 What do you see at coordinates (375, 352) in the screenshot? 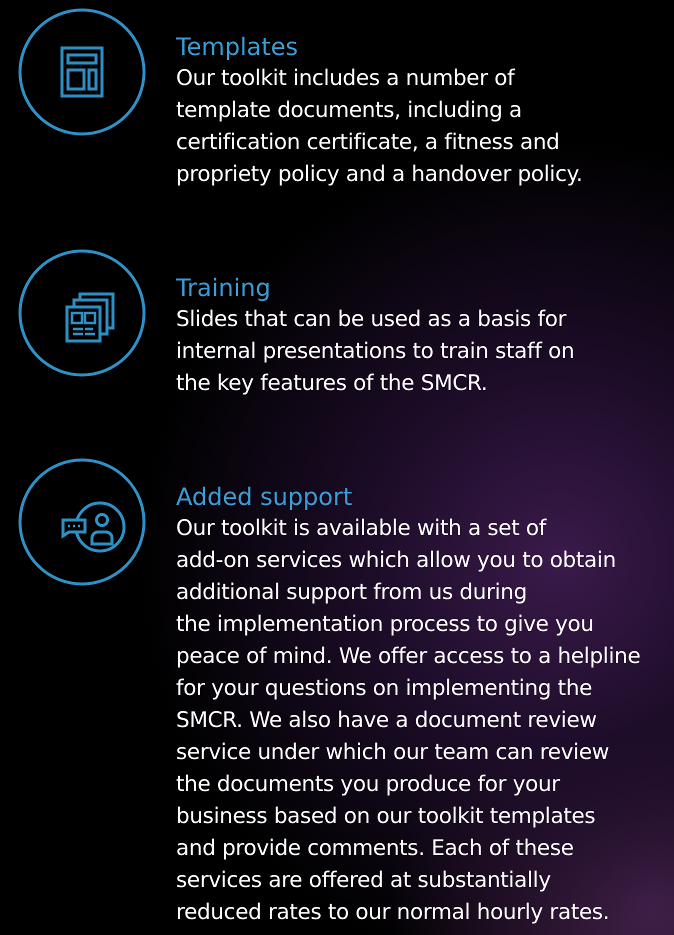
I see `feature-description: Slides that can be used as a basis for internal presentations to train staff on the key features of the SMCR.` at bounding box center [375, 352].